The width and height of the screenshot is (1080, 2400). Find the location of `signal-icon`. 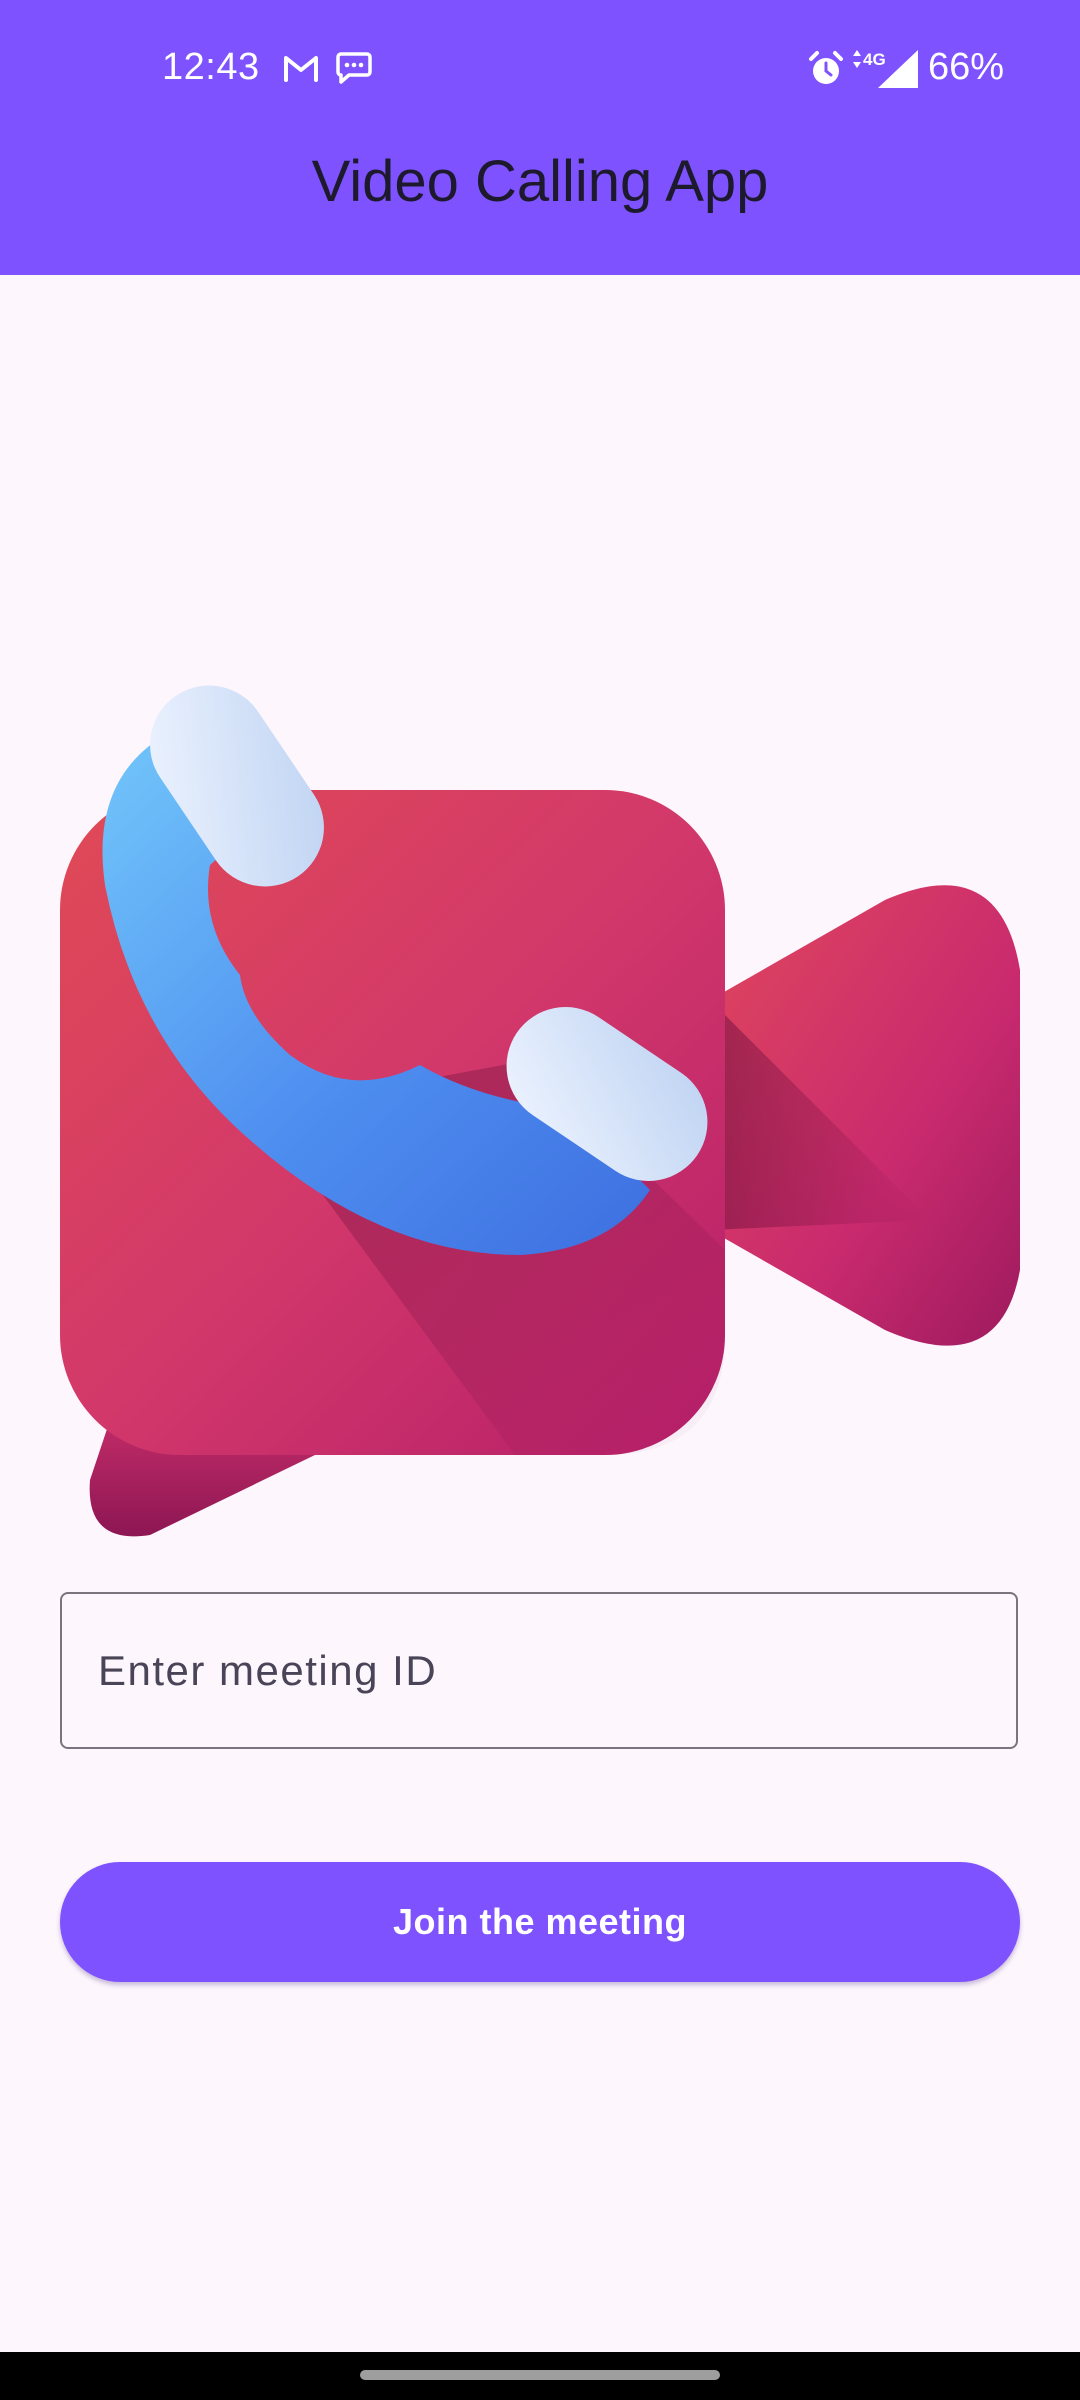

signal-icon is located at coordinates (898, 69).